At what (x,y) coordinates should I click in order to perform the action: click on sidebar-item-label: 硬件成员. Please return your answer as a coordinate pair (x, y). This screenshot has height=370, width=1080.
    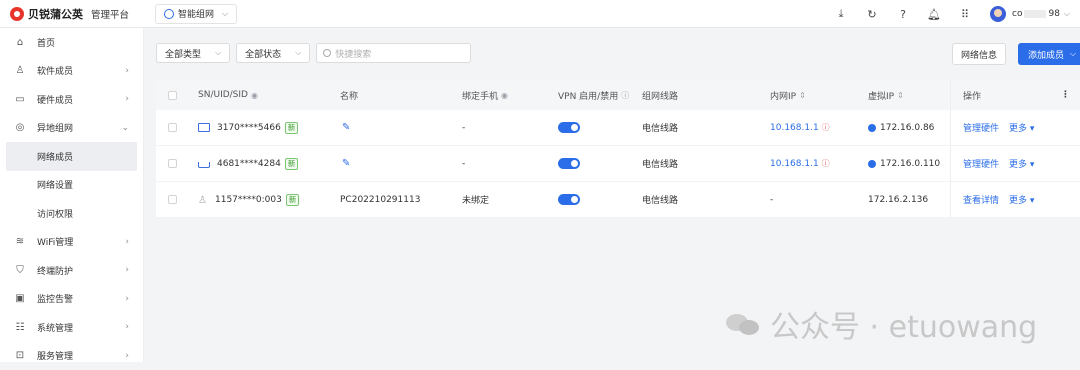
    Looking at the image, I should click on (55, 99).